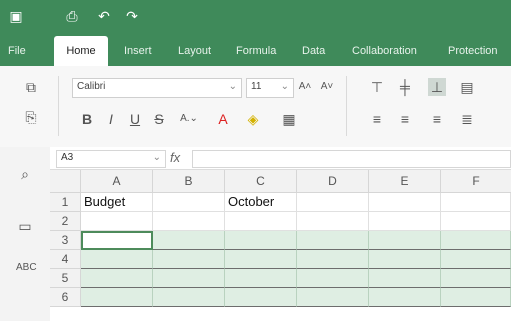  Describe the element at coordinates (476, 202) in the screenshot. I see `cell-f1` at that location.